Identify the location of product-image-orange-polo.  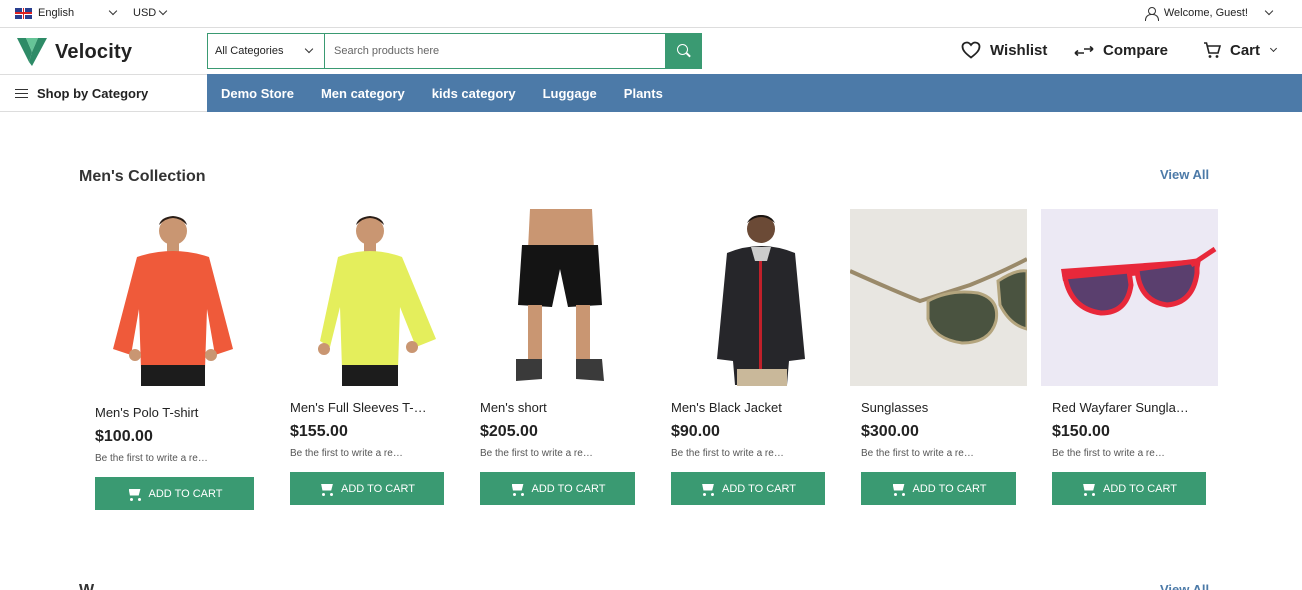
(183, 297).